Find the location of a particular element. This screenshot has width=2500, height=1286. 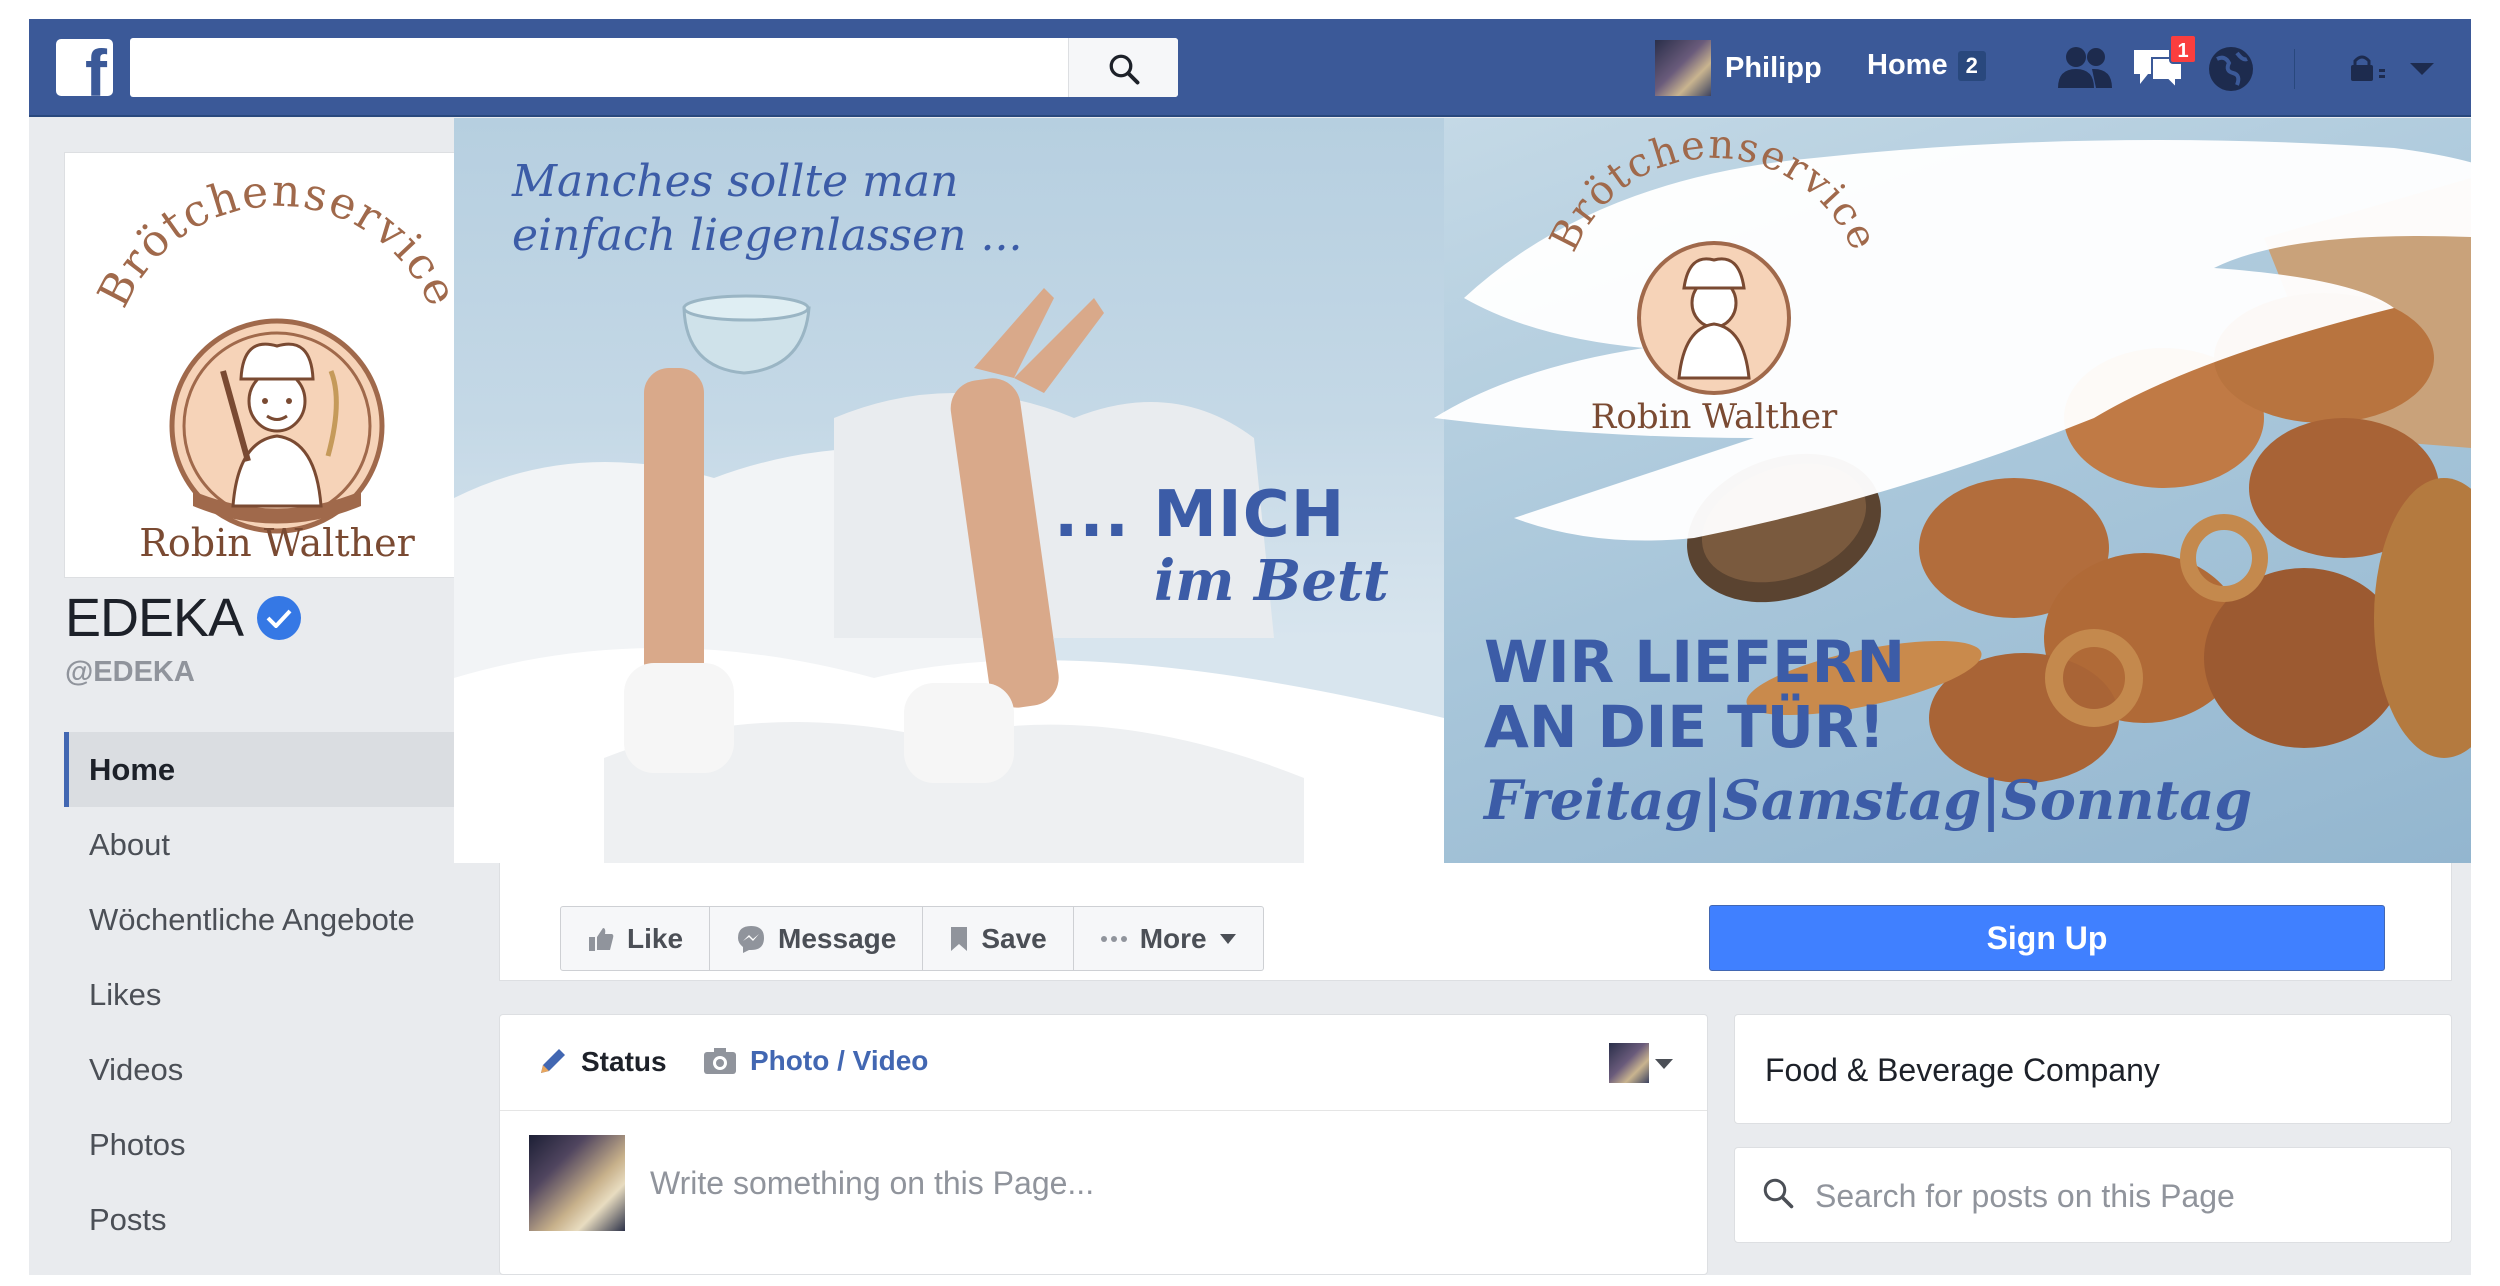

brotchenservice-logo: Brötchenservice Robin Walther is located at coordinates (277, 365).